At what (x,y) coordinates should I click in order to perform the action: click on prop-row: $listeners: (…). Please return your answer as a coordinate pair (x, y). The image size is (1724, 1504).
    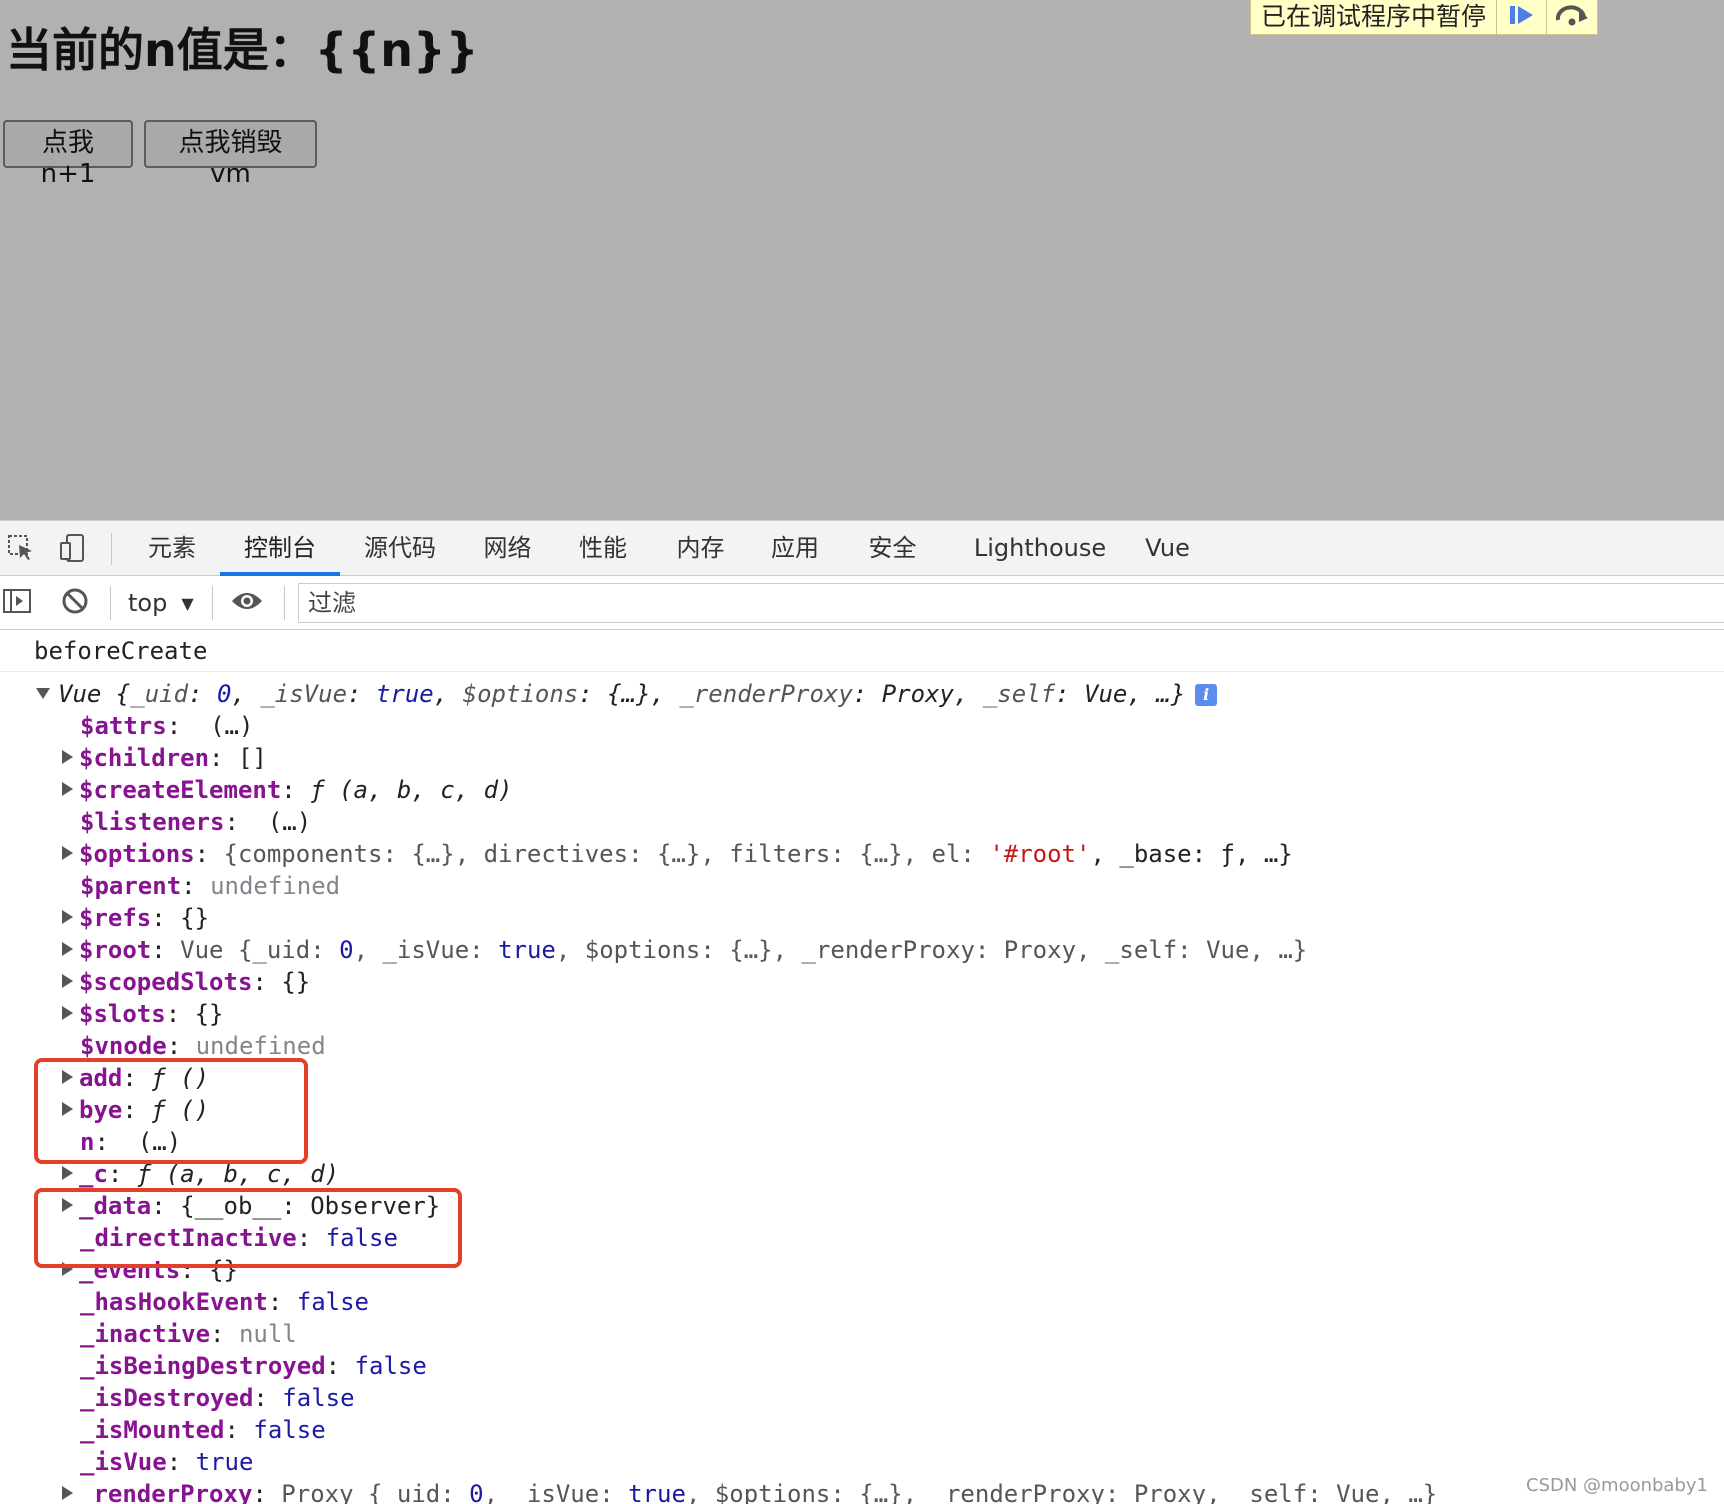
    Looking at the image, I should click on (195, 822).